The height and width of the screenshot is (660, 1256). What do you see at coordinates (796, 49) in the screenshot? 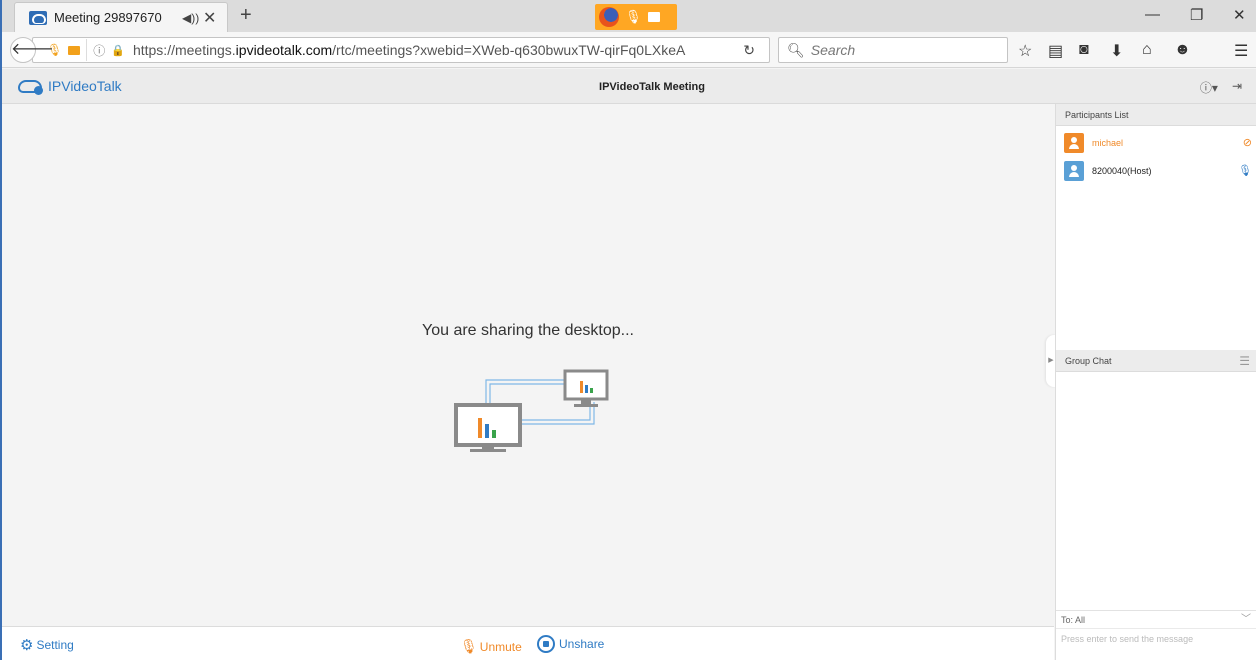
I see `search-icon: 🔍︎` at bounding box center [796, 49].